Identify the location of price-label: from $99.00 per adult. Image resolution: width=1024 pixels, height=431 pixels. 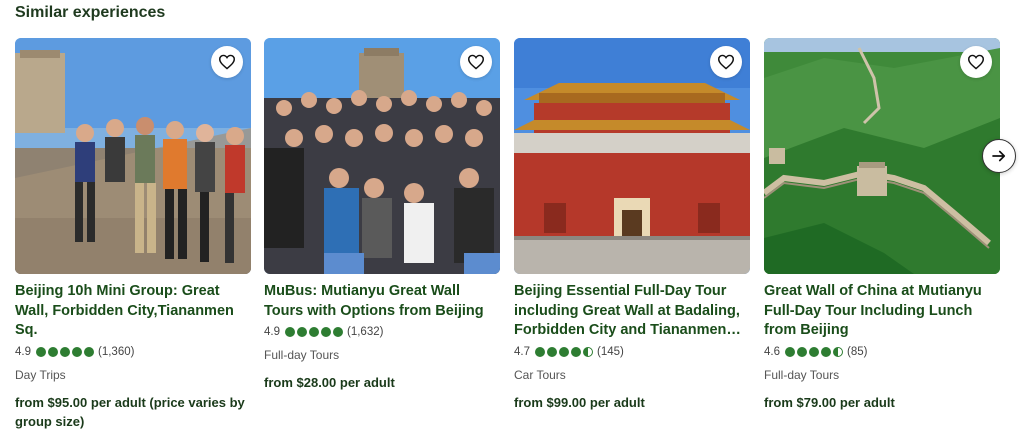
(579, 402).